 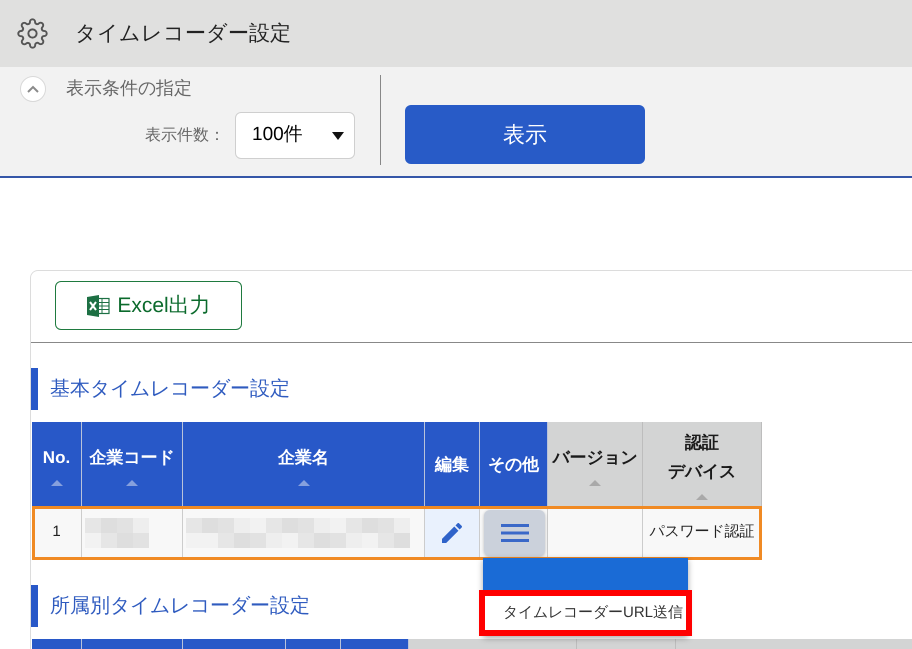 I want to click on column-label: 企業名, so click(x=303, y=457).